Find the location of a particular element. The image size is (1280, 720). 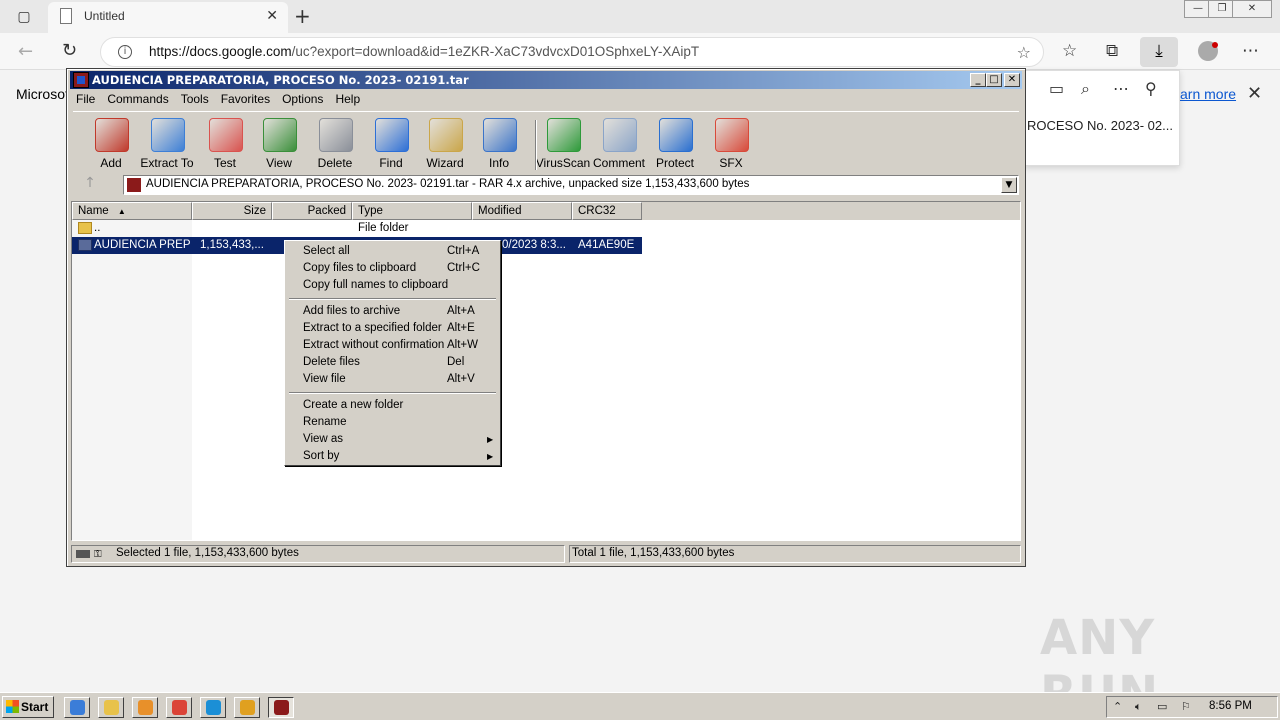

menu-options: Options is located at coordinates (302, 100).